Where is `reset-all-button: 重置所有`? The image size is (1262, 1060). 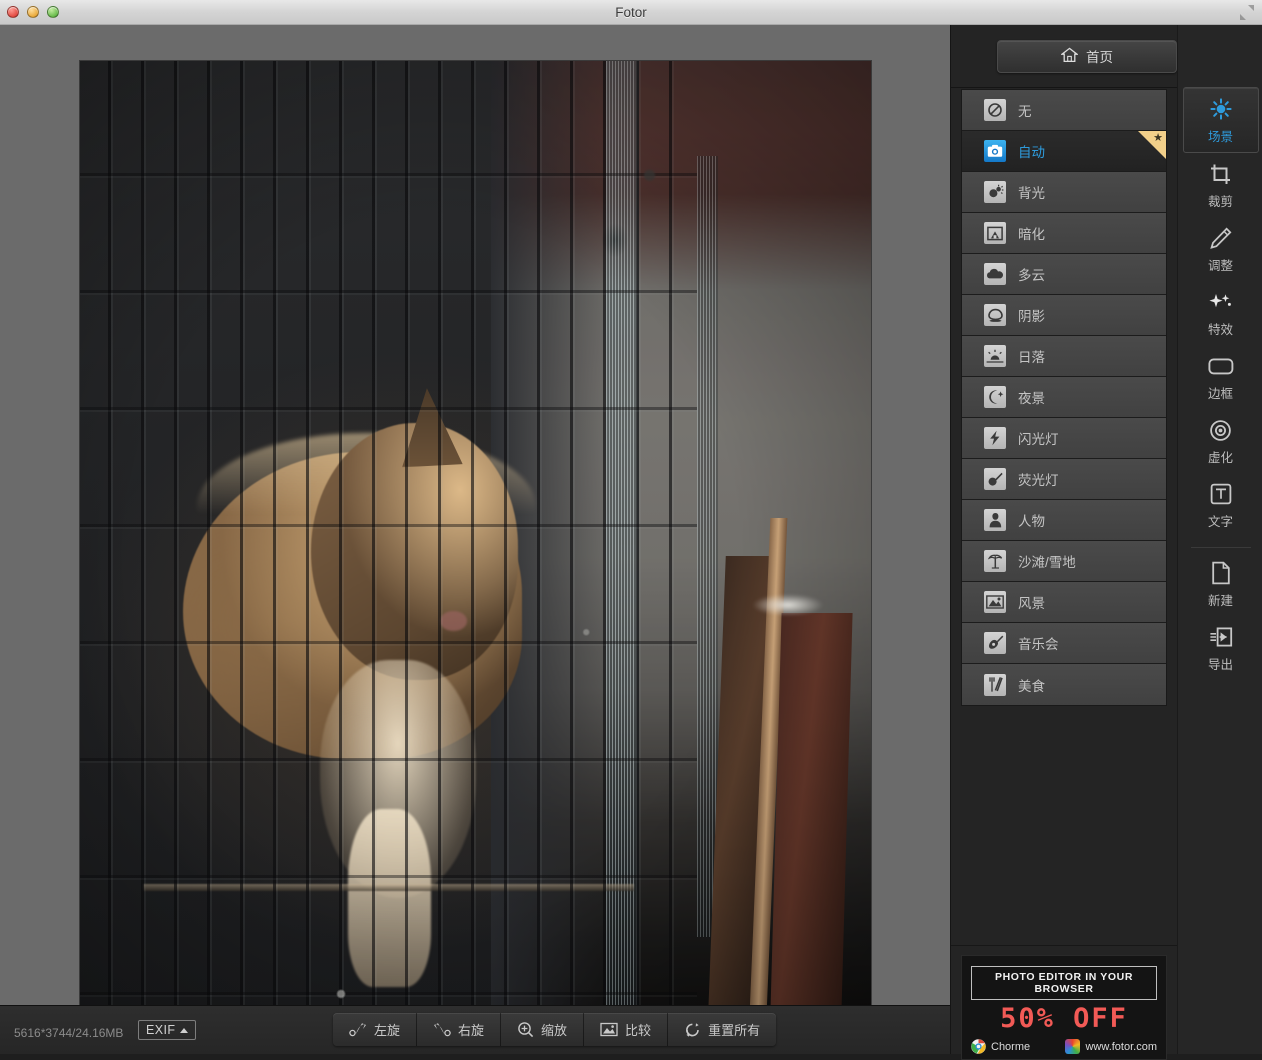
reset-all-button: 重置所有 is located at coordinates (722, 1029).